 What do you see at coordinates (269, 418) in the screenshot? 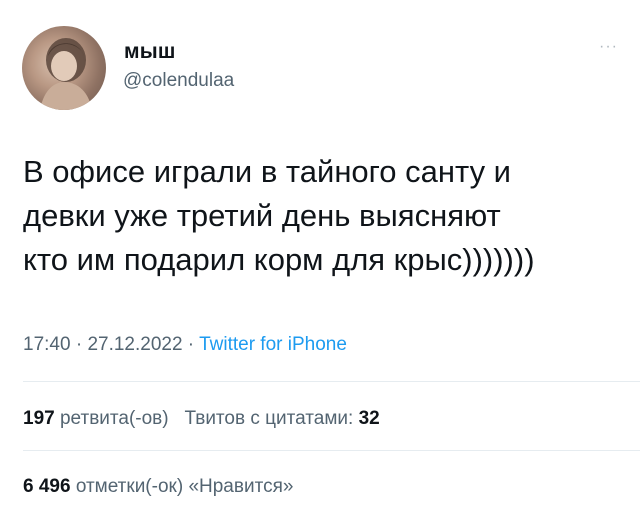
I see `quotes-label: Твитов с цитатами:` at bounding box center [269, 418].